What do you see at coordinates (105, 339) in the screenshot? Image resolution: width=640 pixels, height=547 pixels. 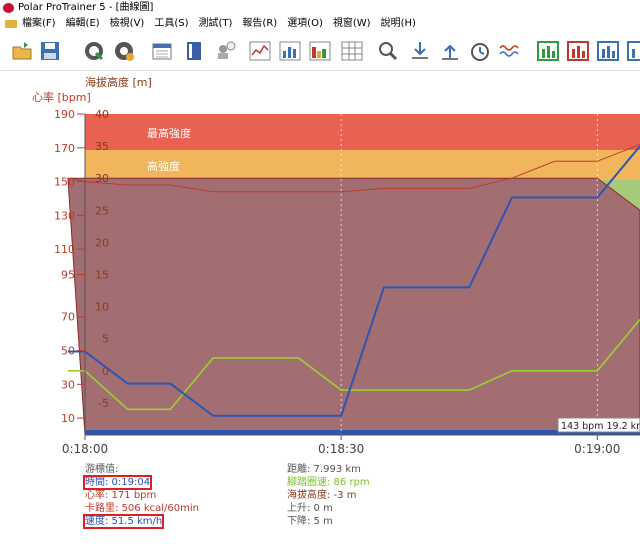 I see `altitude-tick-7: 5` at bounding box center [105, 339].